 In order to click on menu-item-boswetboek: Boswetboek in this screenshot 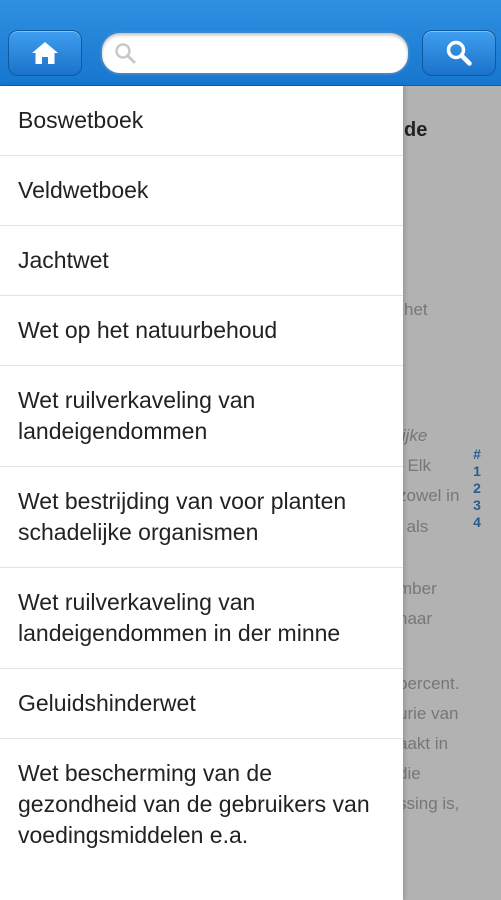, I will do `click(201, 121)`.